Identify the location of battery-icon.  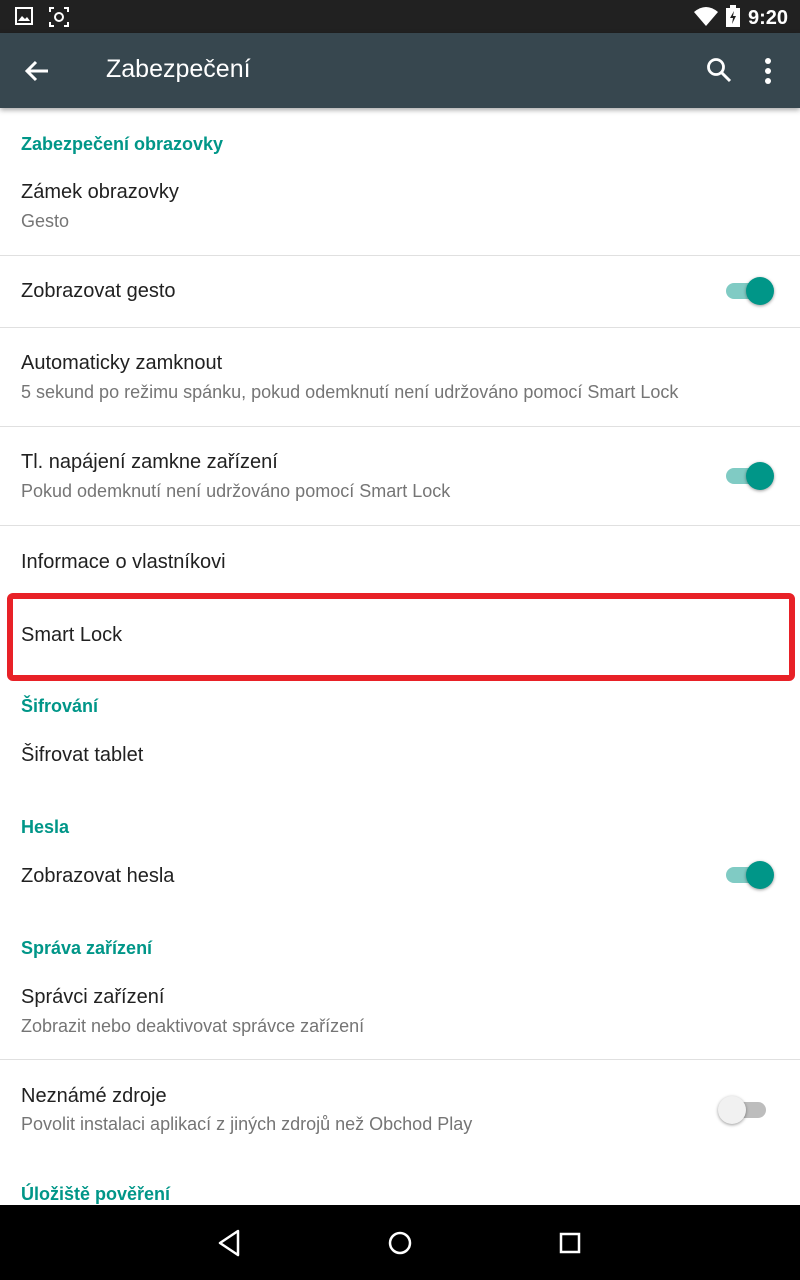
(732, 18).